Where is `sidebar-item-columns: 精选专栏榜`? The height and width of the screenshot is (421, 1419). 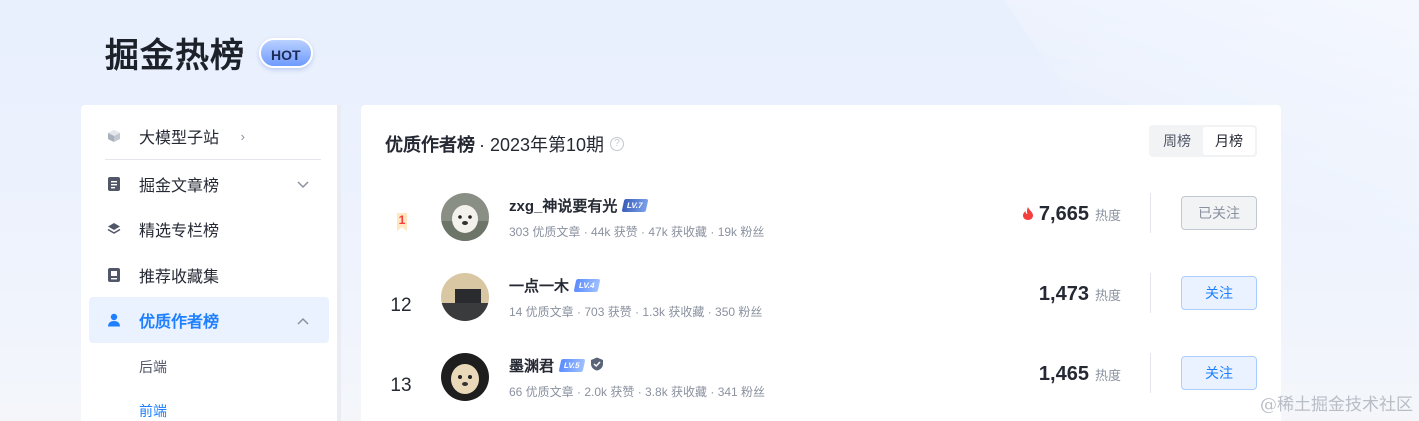 sidebar-item-columns: 精选专栏榜 is located at coordinates (209, 229).